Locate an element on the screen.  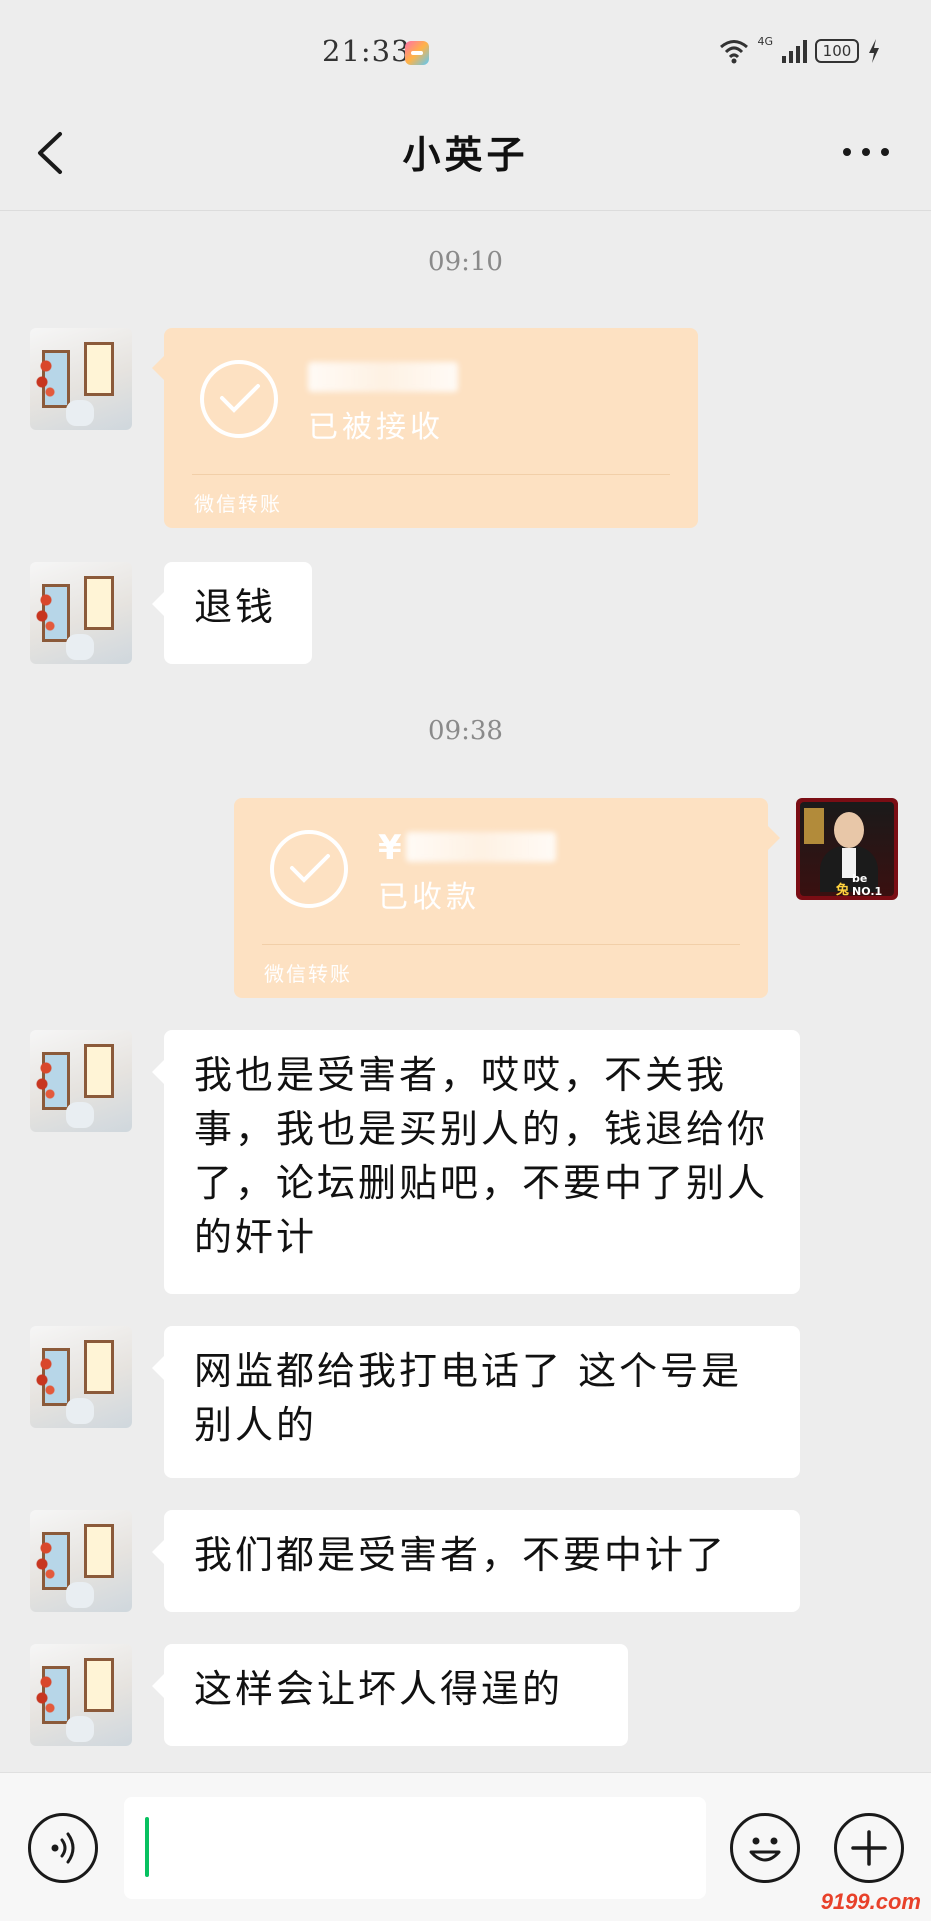
transfer-card-received: 已被接收 微信转账 is located at coordinates (425, 428).